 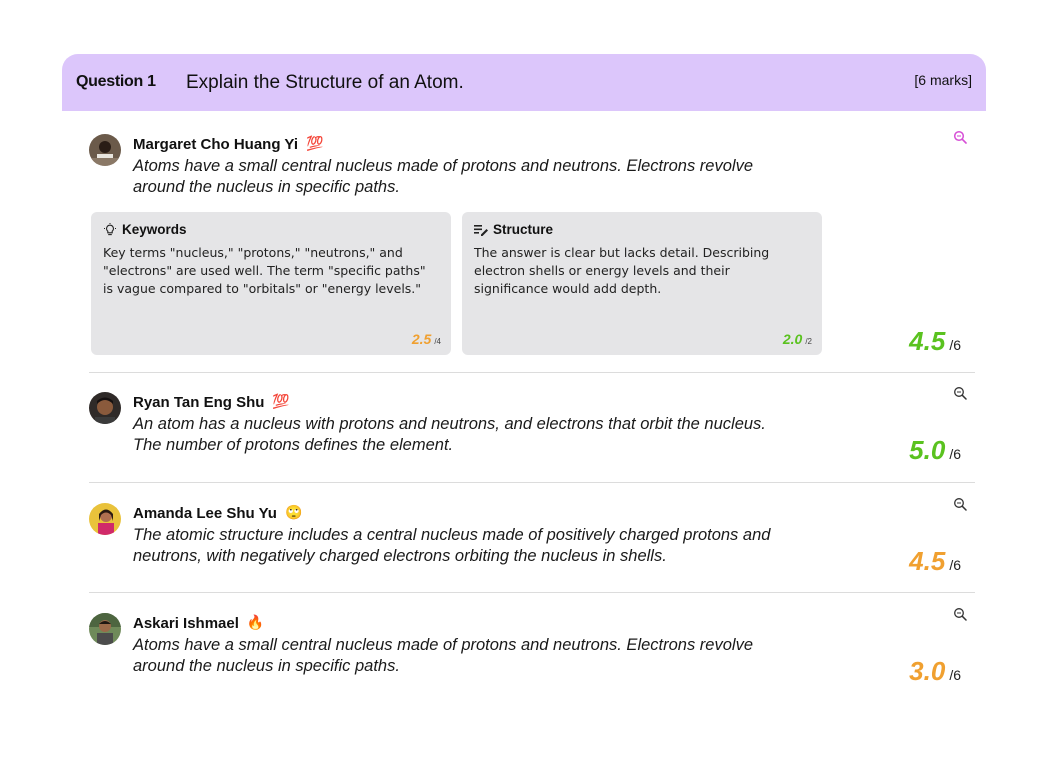 I want to click on feedback-score-denominator: /4, so click(x=437, y=341).